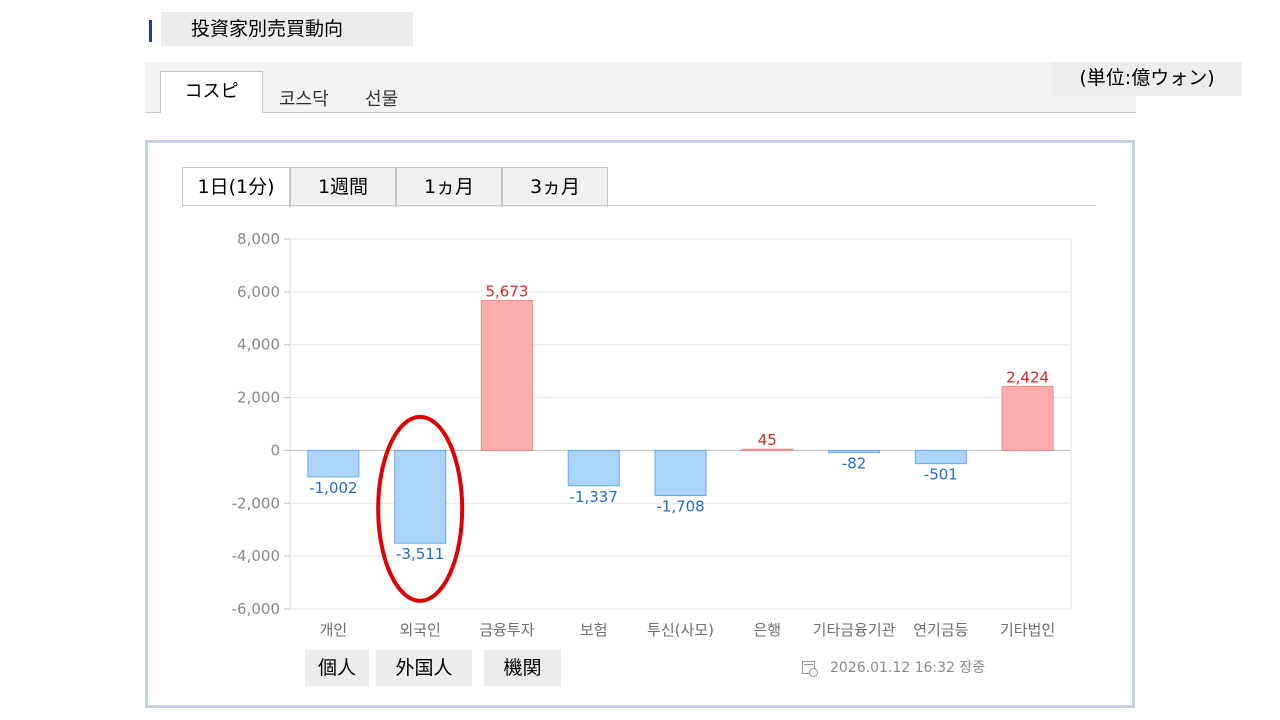 This screenshot has width=1280, height=720. What do you see at coordinates (680, 507) in the screenshot?
I see `bar-value-label: -1,708` at bounding box center [680, 507].